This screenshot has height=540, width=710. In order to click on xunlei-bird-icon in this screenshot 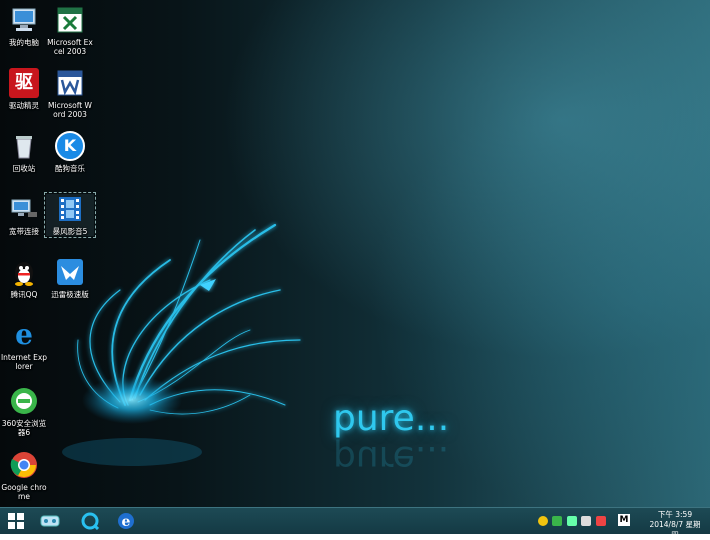, I will do `click(70, 272)`.